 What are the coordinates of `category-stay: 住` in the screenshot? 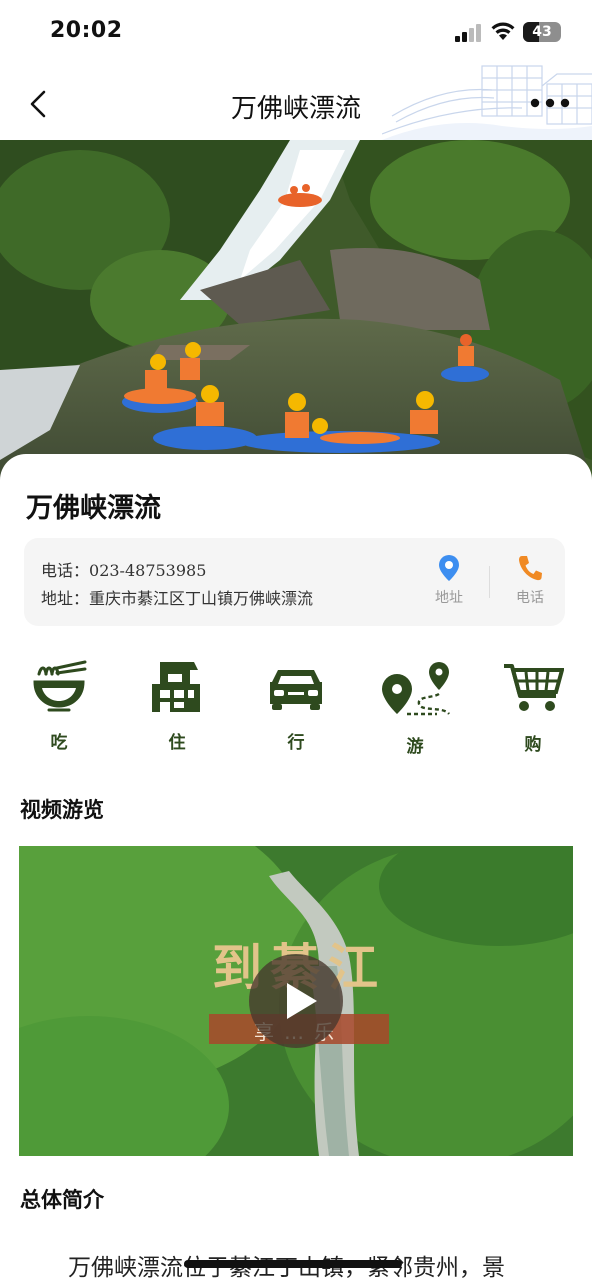 It's located at (177, 706).